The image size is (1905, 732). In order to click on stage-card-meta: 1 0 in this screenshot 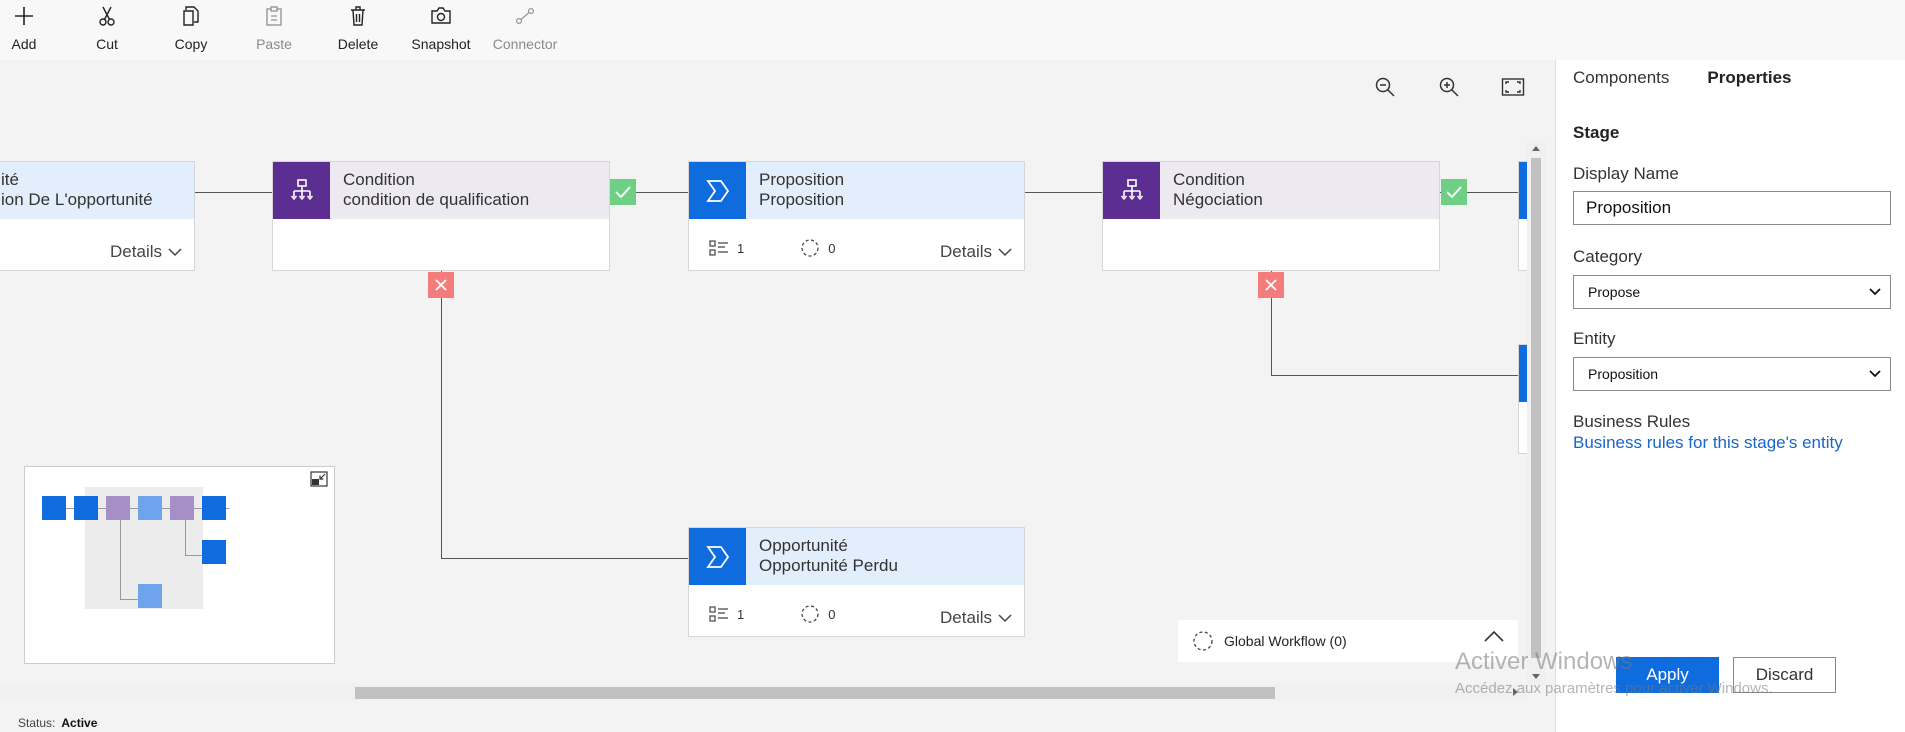, I will do `click(772, 248)`.